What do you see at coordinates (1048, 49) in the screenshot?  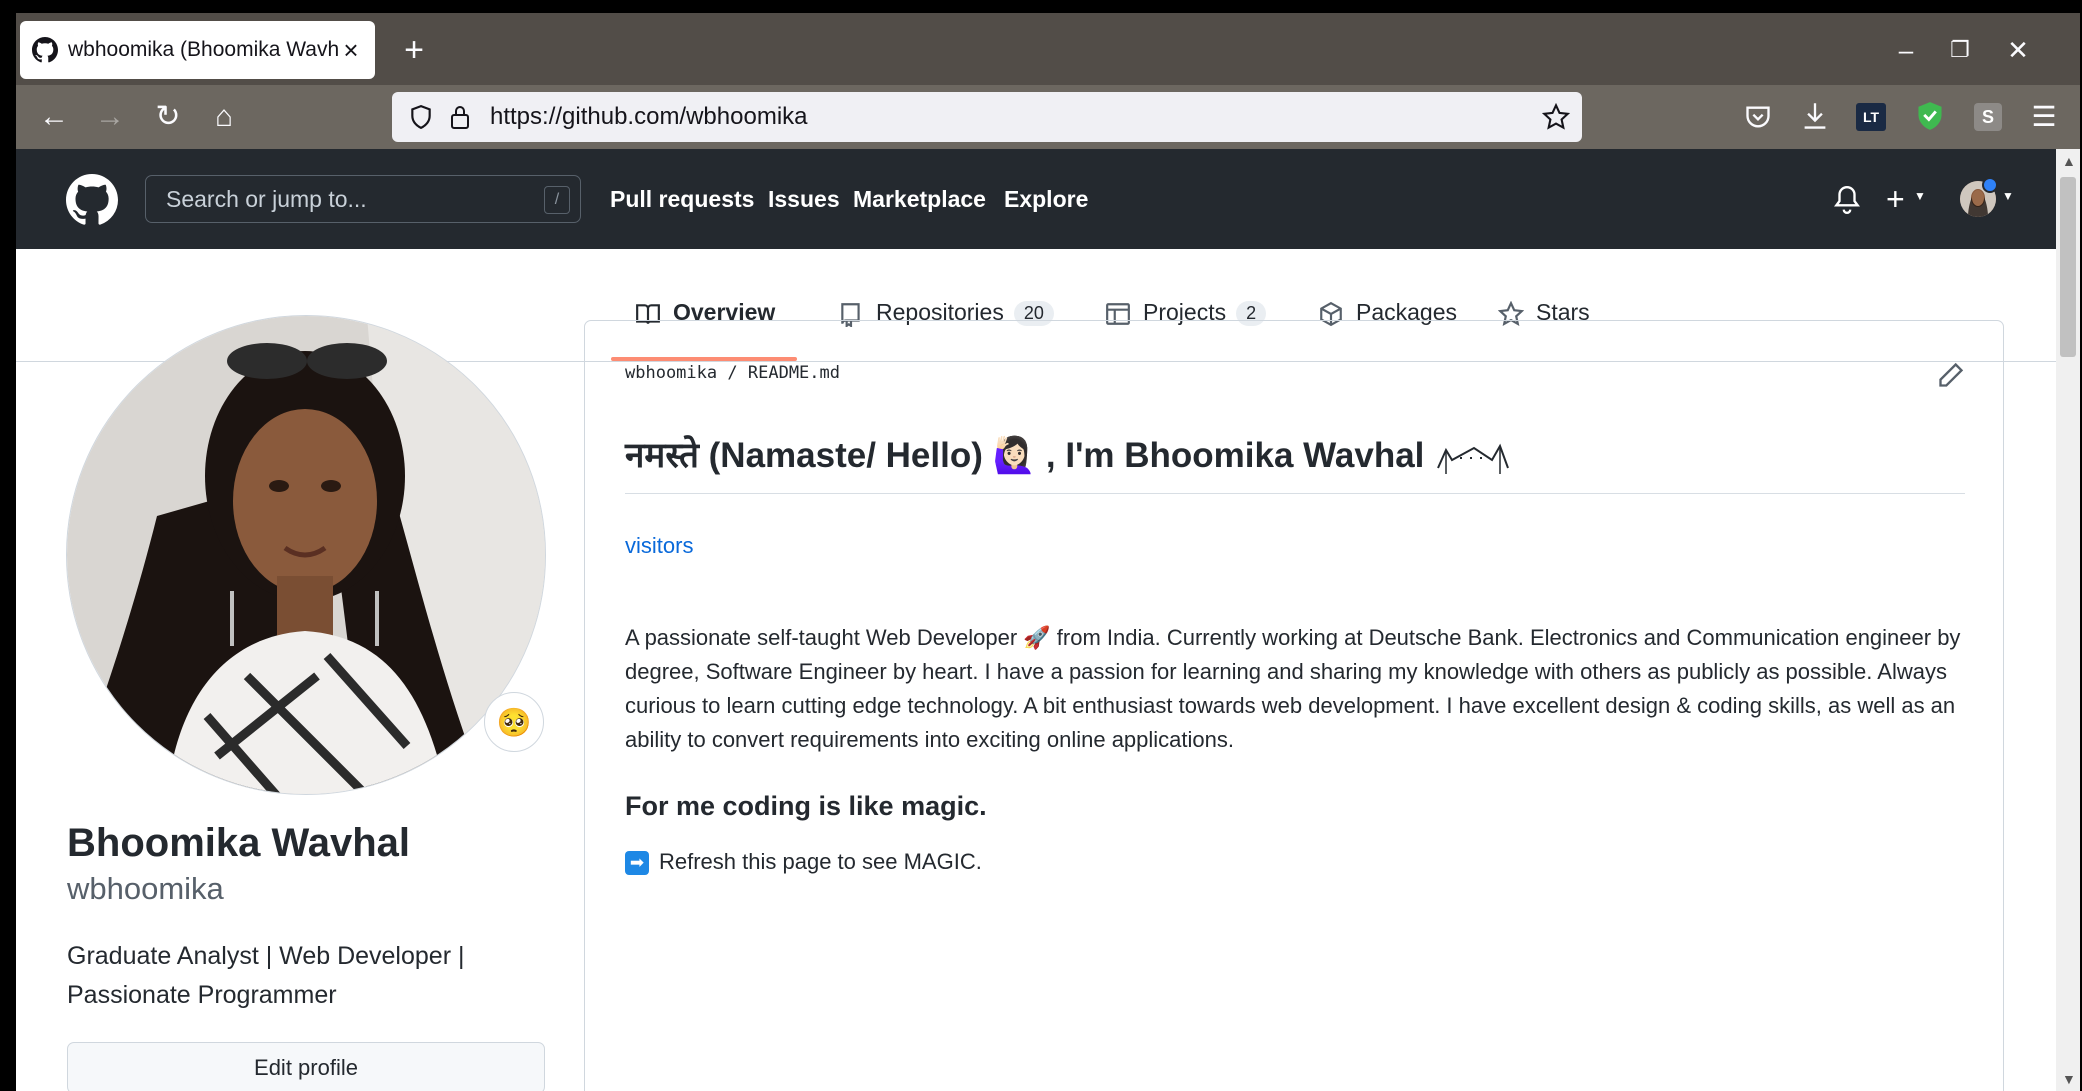 I see `tab-strip: wbhoomika (Bhoomika Wavhal) × + – ❐ ✕` at bounding box center [1048, 49].